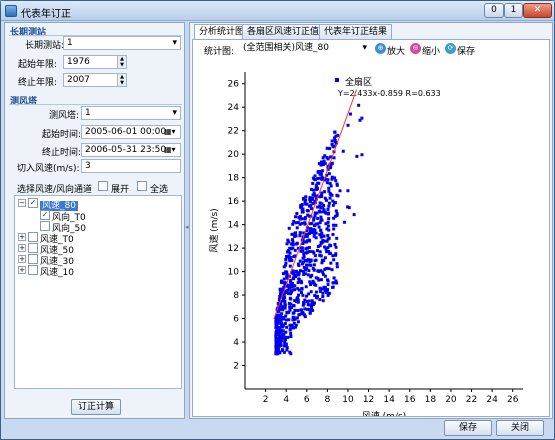 Image resolution: width=555 pixels, height=440 pixels. Describe the element at coordinates (380, 48) in the screenshot. I see `zoom-in-icon: ⊕` at that location.